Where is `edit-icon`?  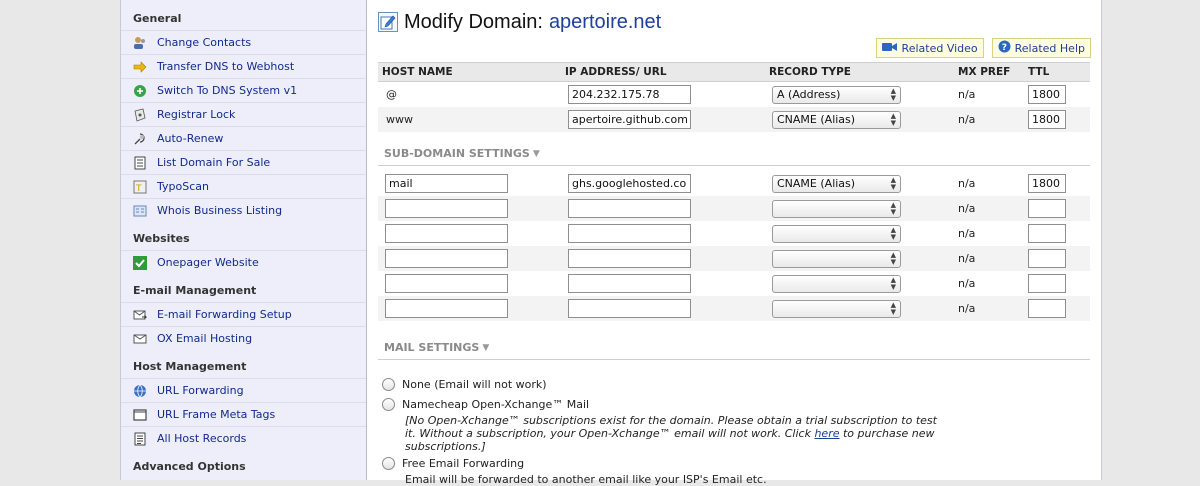 edit-icon is located at coordinates (388, 22).